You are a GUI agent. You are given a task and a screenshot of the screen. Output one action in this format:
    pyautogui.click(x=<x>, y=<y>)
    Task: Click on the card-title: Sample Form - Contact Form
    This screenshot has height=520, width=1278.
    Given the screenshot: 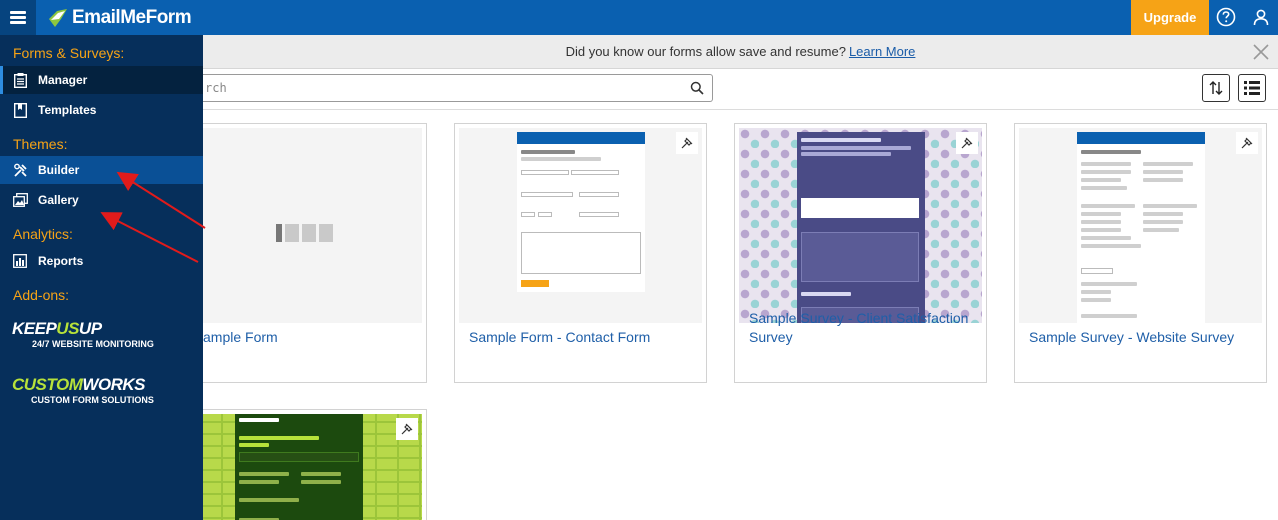 What is the action you would take?
    pyautogui.click(x=560, y=337)
    